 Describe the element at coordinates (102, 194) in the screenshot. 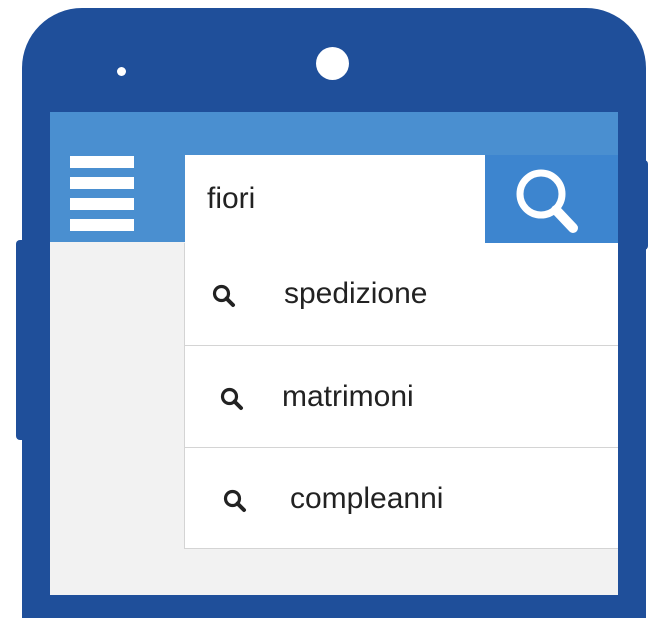

I see `hamburger-menu-icon` at that location.